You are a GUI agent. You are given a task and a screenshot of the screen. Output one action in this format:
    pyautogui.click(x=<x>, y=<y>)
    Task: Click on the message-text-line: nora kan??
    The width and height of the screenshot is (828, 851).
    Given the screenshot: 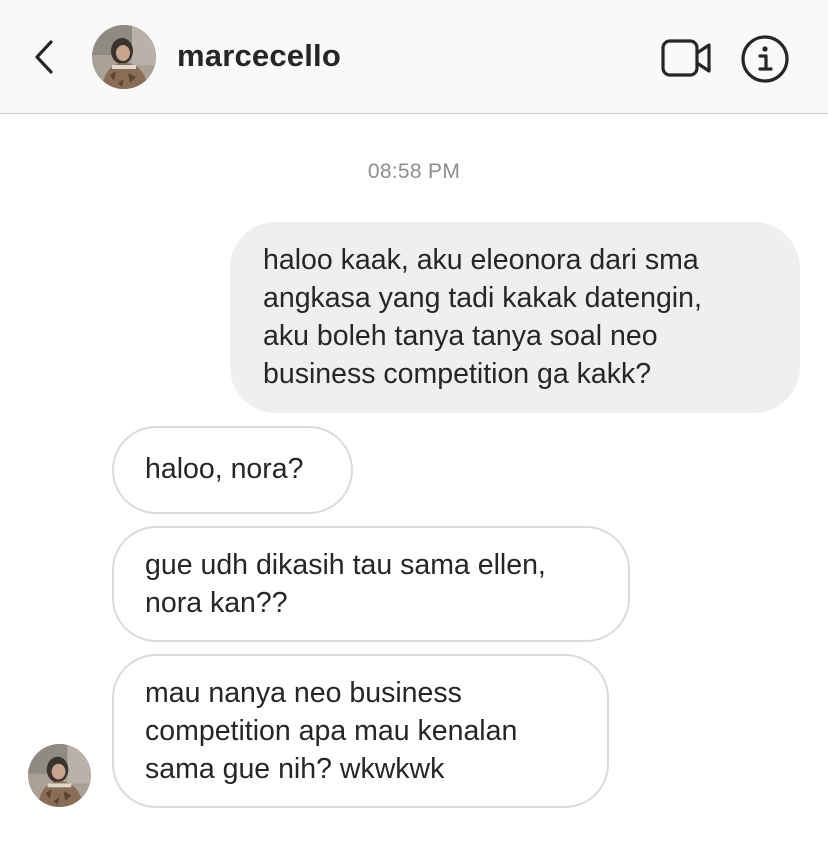 What is the action you would take?
    pyautogui.click(x=216, y=603)
    